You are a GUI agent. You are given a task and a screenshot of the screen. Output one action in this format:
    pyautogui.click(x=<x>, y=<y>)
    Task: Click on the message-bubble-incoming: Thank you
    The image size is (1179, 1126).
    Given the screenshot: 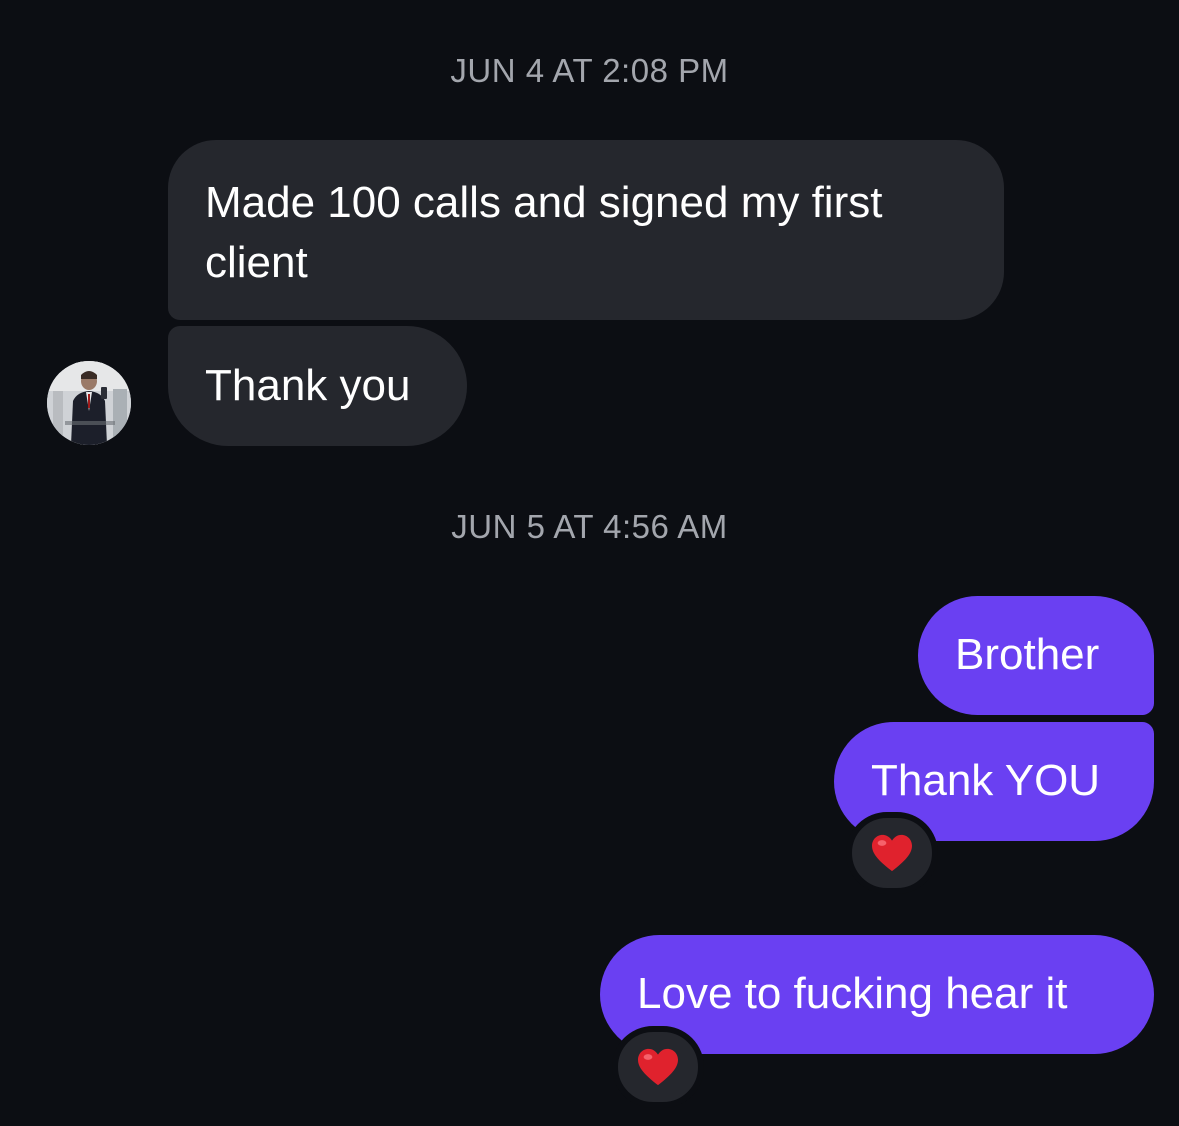 What is the action you would take?
    pyautogui.click(x=317, y=386)
    